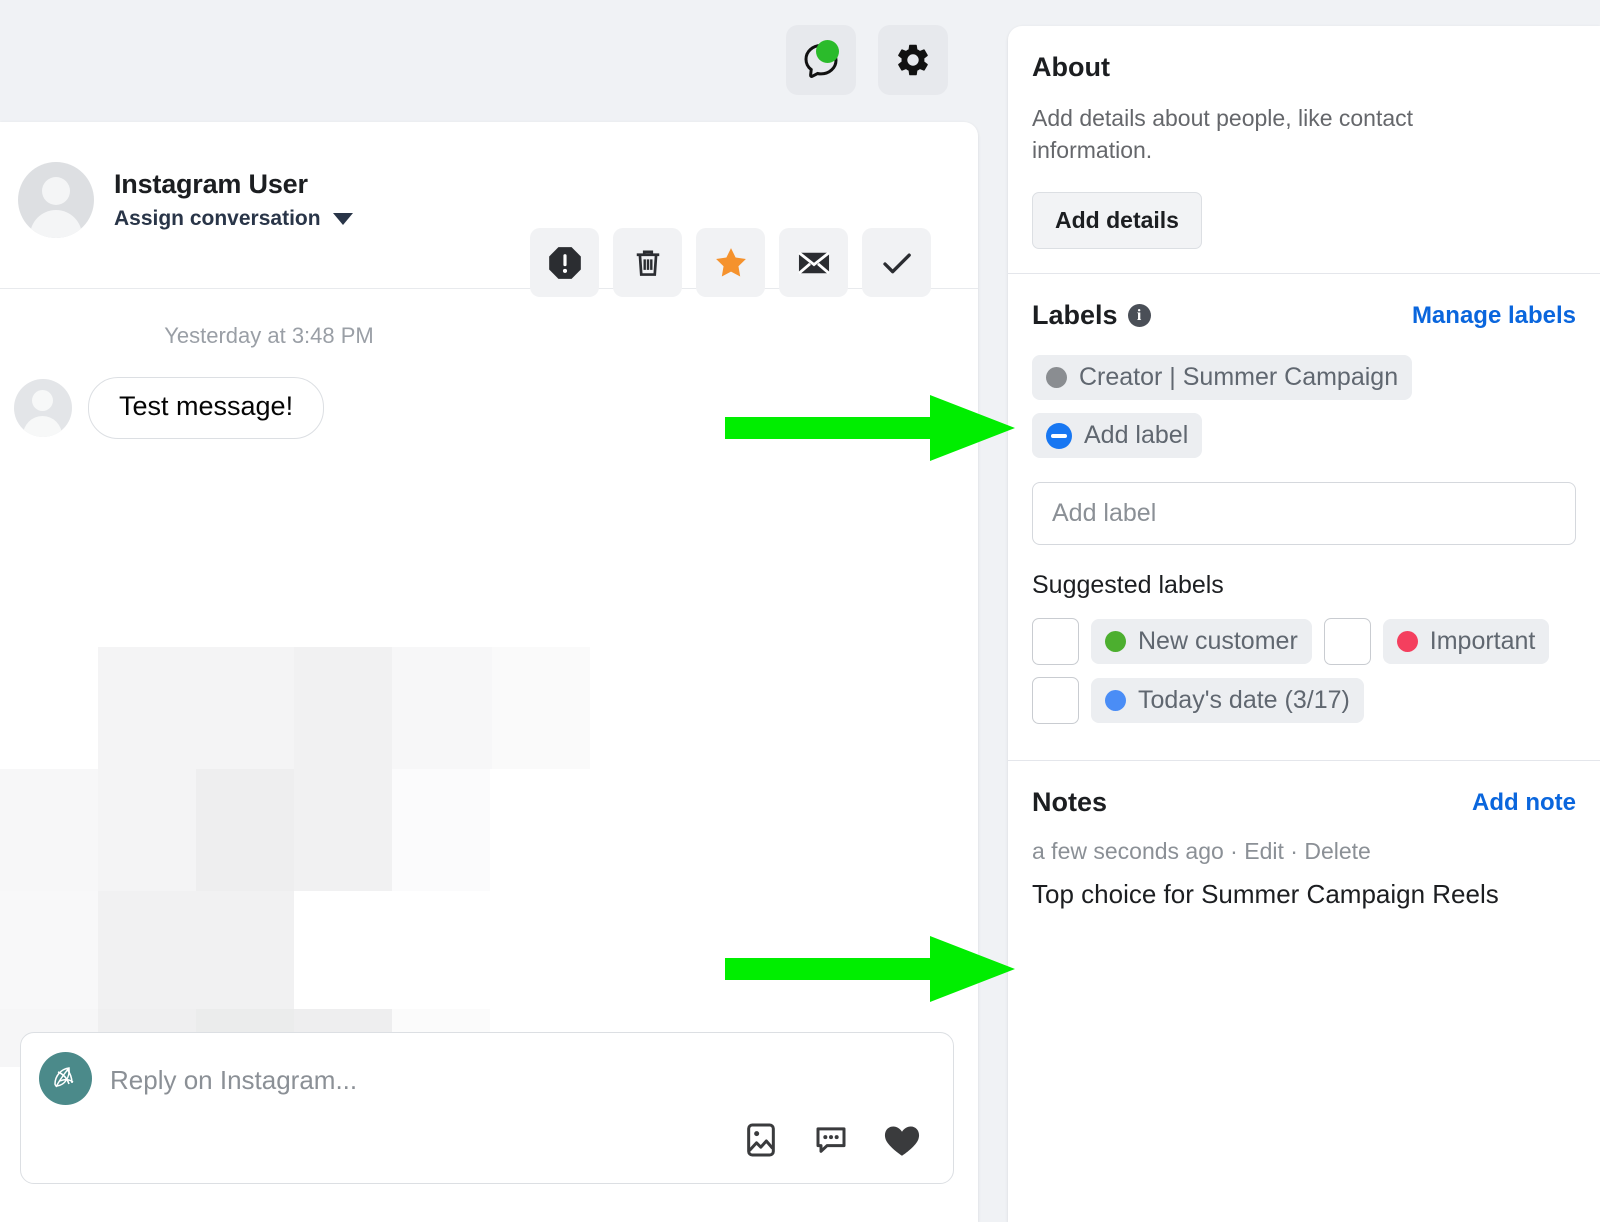 The height and width of the screenshot is (1222, 1600). What do you see at coordinates (1265, 894) in the screenshot?
I see `note-text: Top choice for Summer Campaign Reels` at bounding box center [1265, 894].